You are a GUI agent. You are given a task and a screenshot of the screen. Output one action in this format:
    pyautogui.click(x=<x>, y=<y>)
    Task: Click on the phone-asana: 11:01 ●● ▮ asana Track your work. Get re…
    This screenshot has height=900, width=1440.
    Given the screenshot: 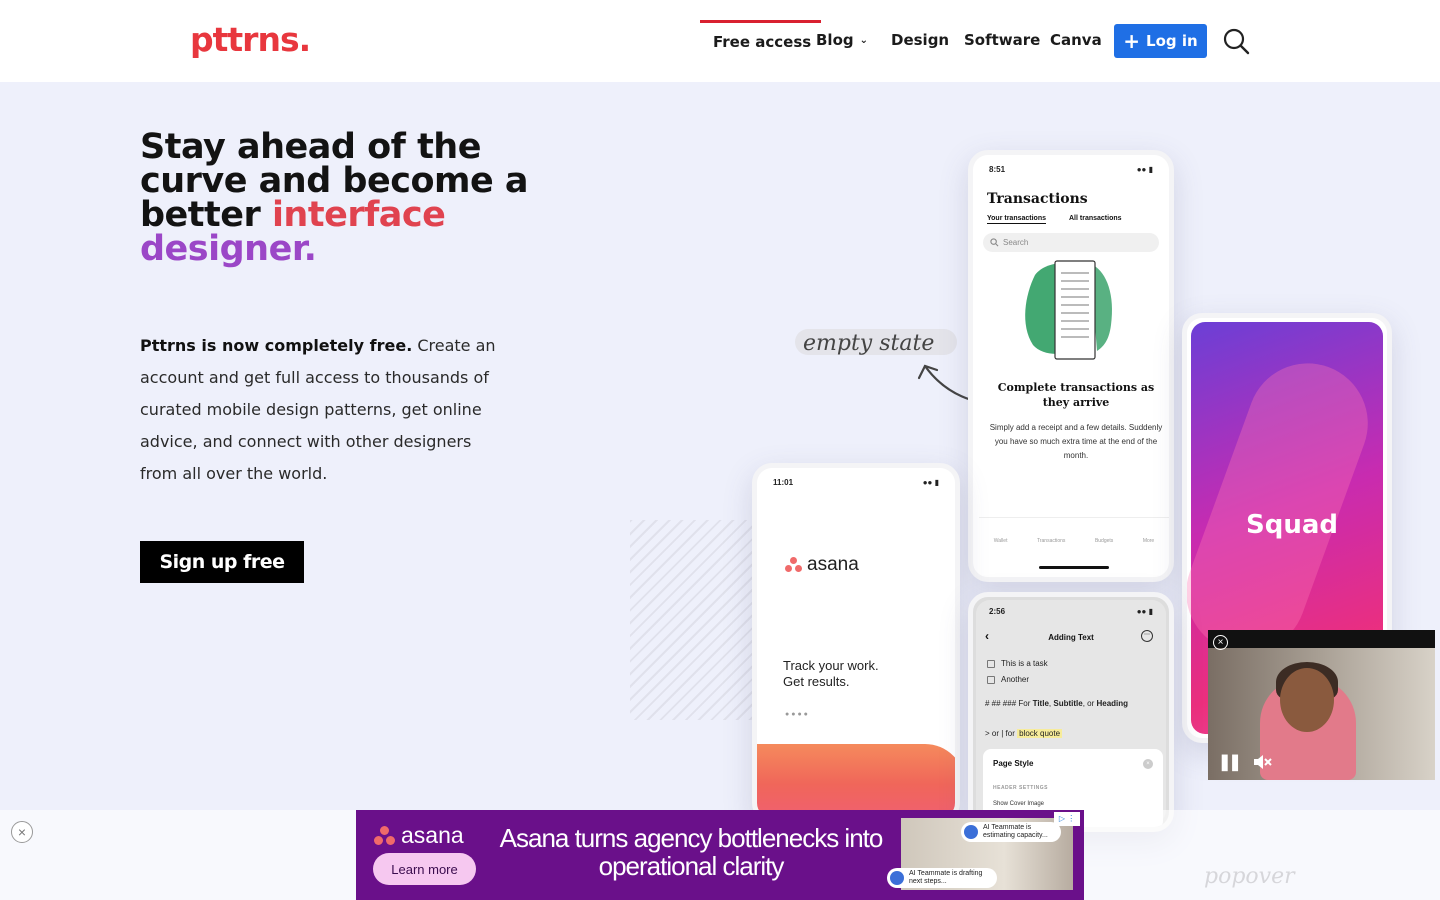 What is the action you would take?
    pyautogui.click(x=856, y=643)
    